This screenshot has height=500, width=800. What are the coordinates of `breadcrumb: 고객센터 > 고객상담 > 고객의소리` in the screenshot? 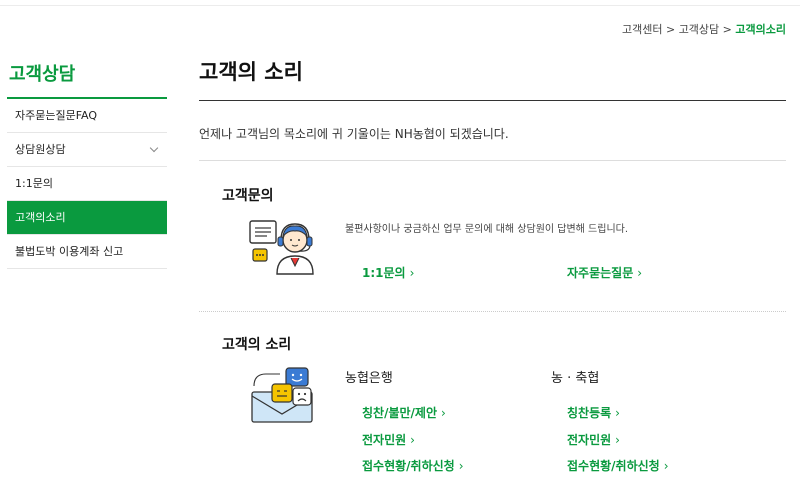 It's located at (703, 29).